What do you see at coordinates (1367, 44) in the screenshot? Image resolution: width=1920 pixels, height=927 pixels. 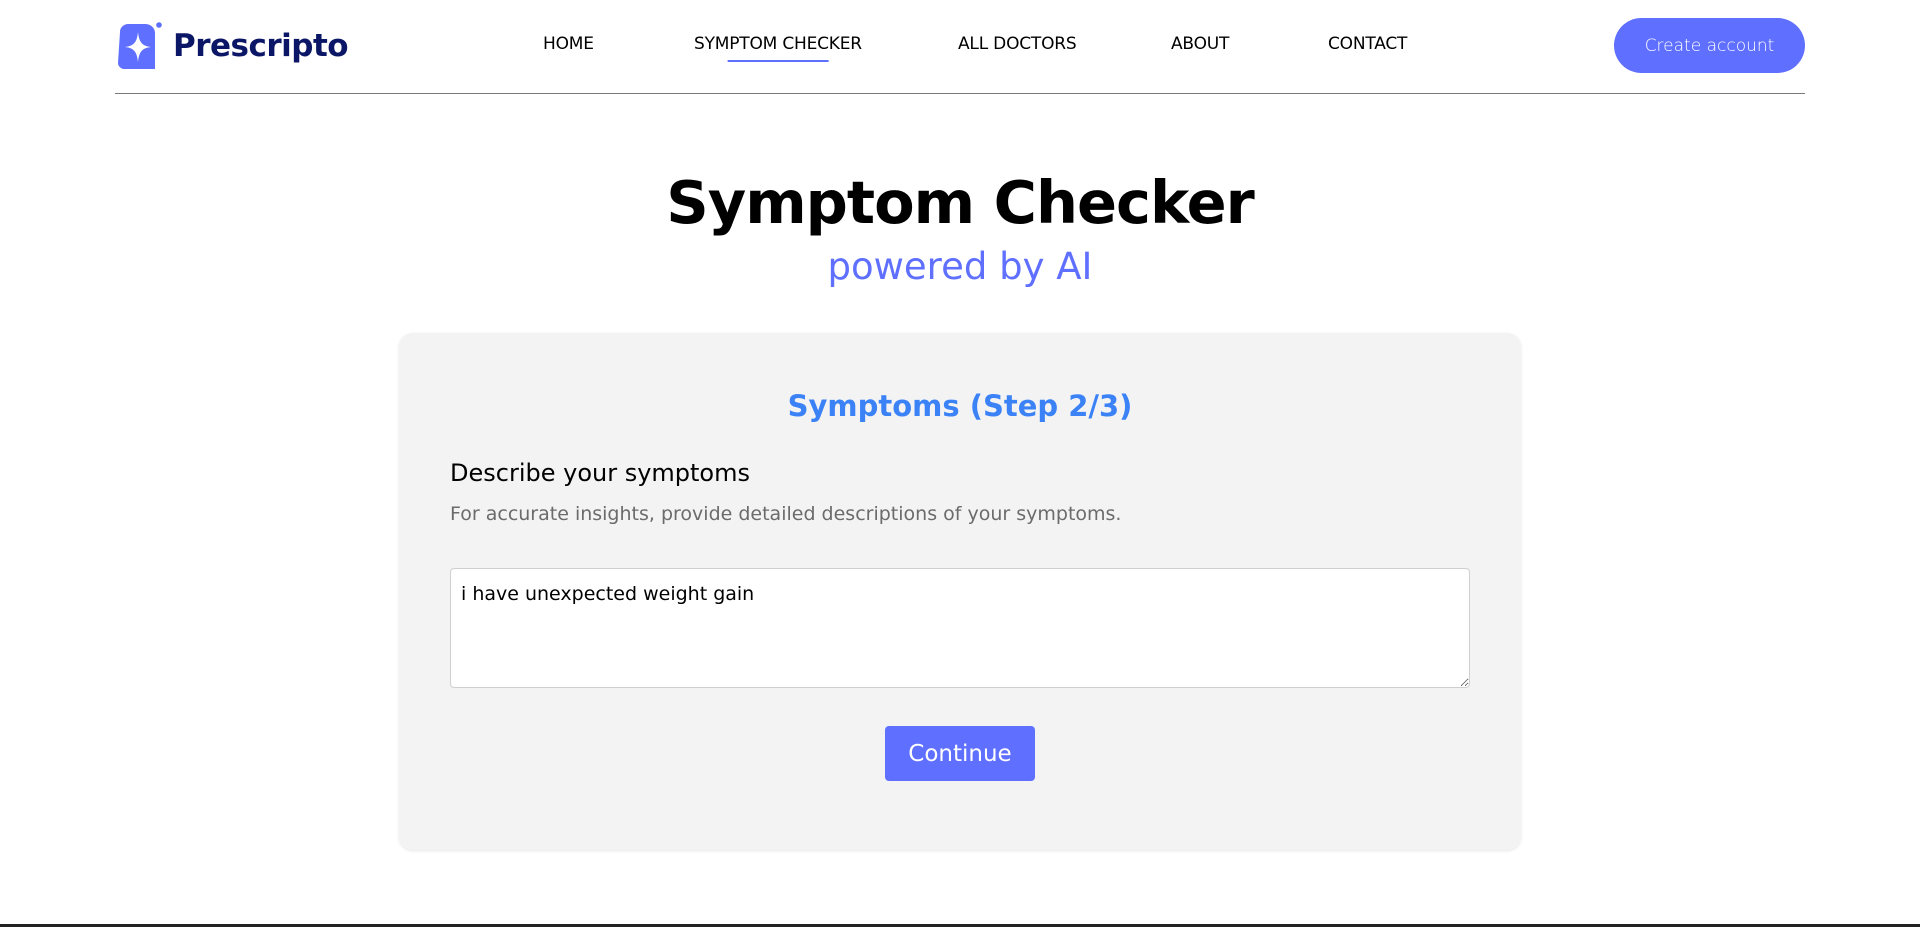 I see `nav-contact: CONTACT` at bounding box center [1367, 44].